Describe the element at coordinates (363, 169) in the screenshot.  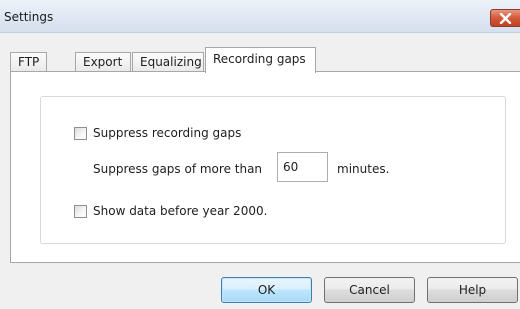
I see `suppress-gaps-suffix-label: minutes.` at that location.